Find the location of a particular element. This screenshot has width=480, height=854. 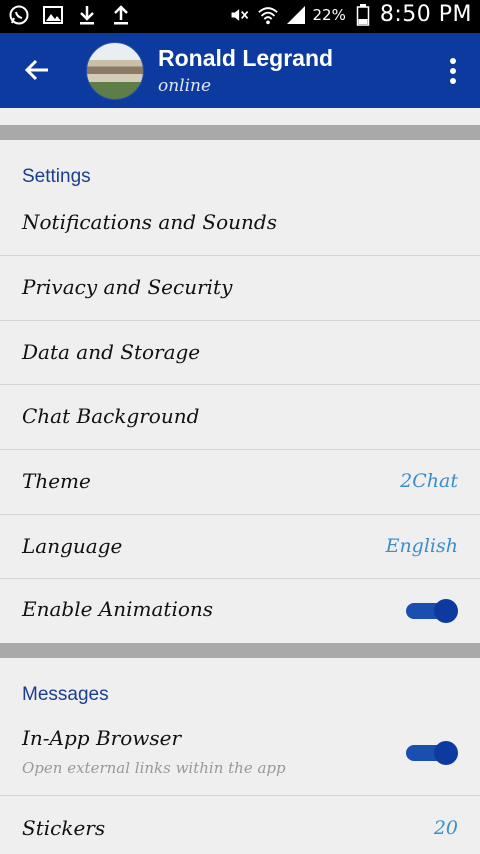

whatsapp-icon is located at coordinates (19, 15).